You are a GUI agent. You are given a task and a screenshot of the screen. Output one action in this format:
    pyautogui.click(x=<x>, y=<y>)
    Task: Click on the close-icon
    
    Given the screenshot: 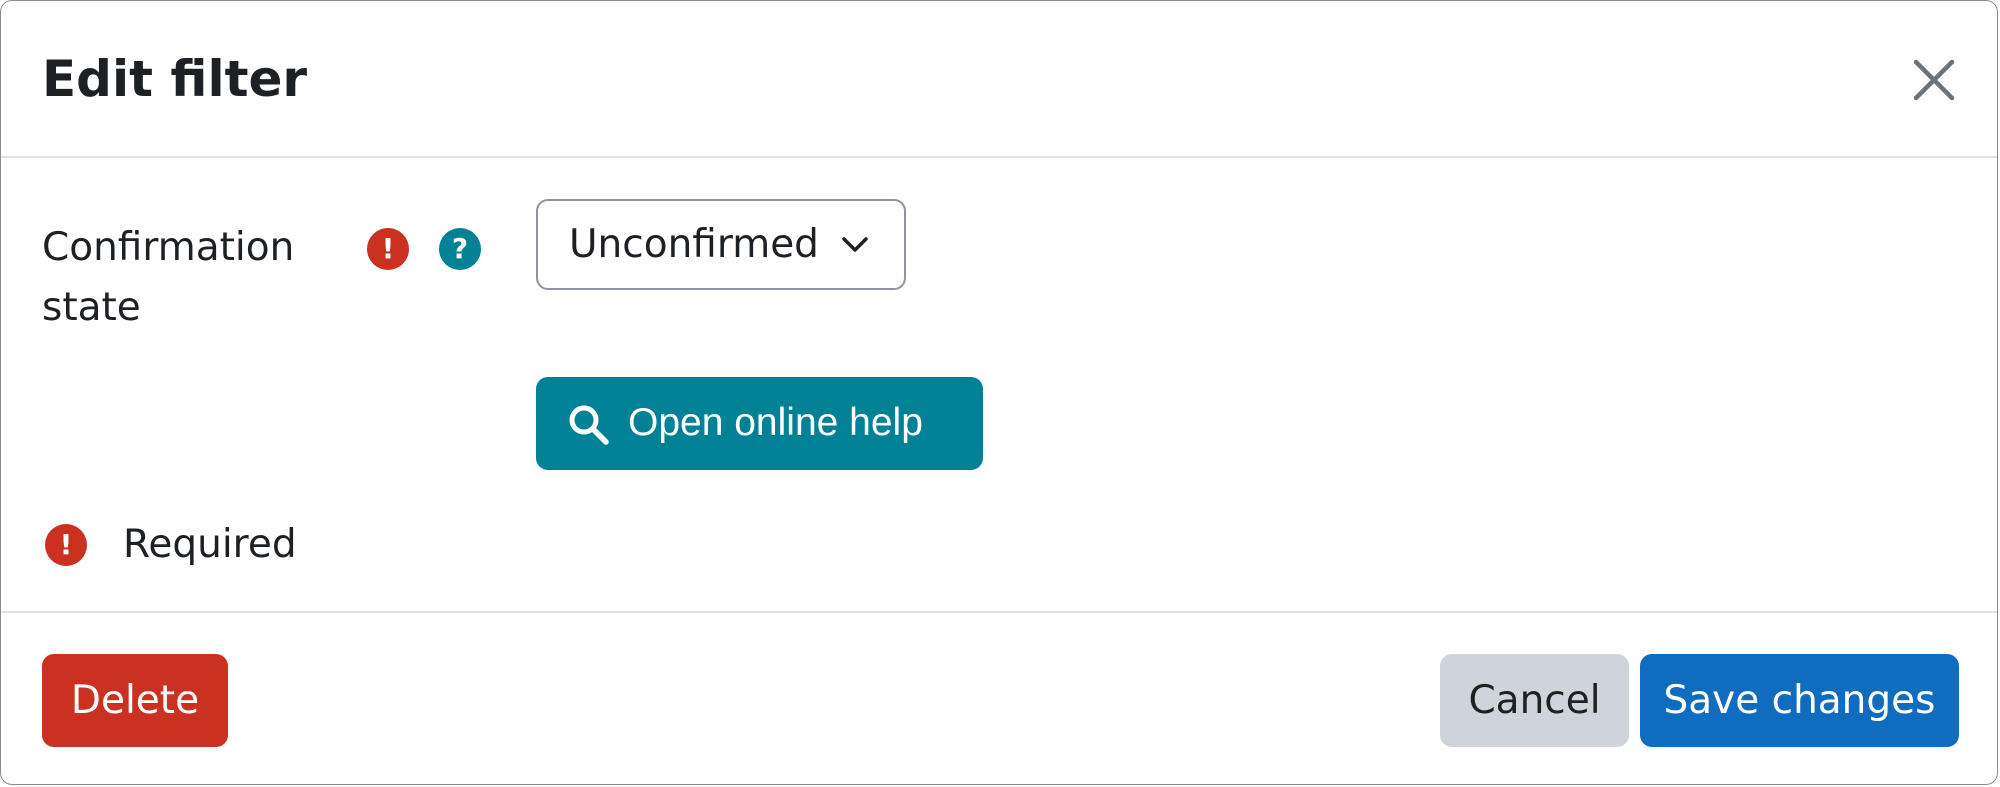 What is the action you would take?
    pyautogui.click(x=1934, y=80)
    